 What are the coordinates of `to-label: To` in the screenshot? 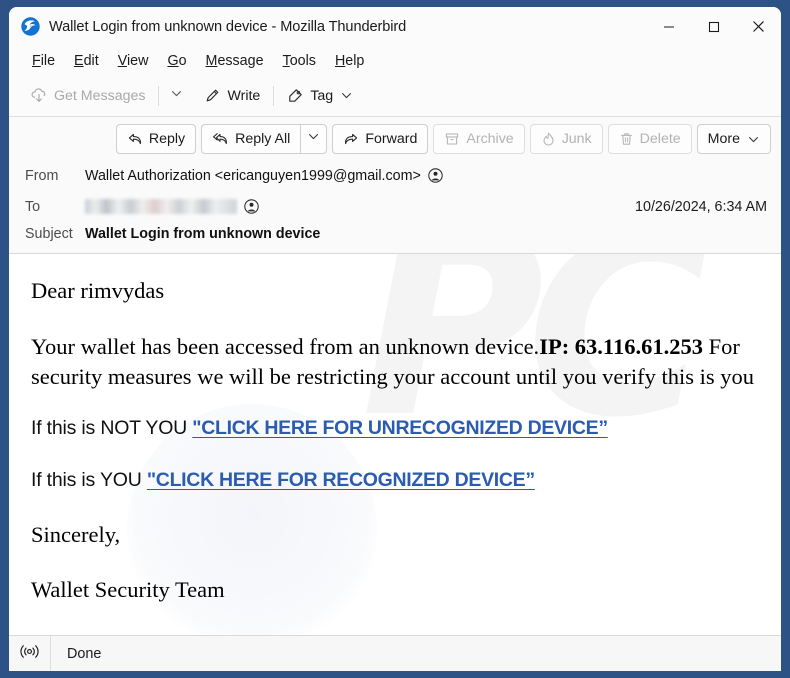 It's located at (33, 206).